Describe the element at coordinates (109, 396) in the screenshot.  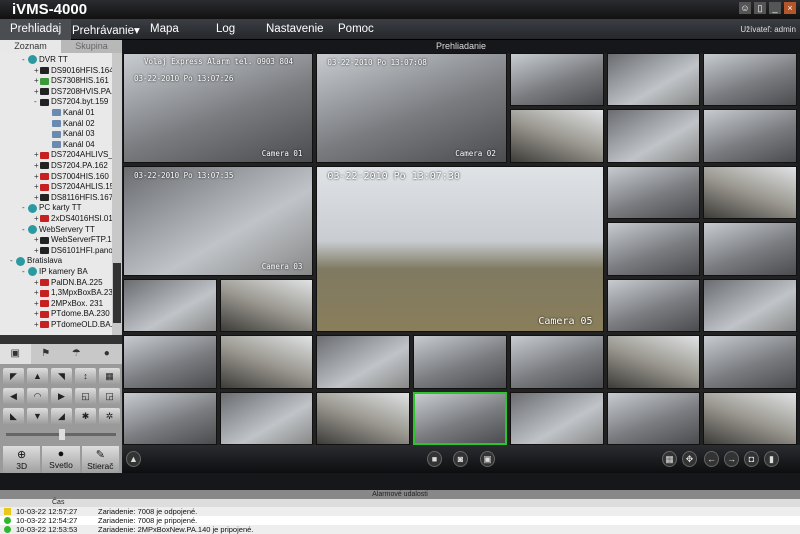
I see `ptz-button: ◲` at that location.